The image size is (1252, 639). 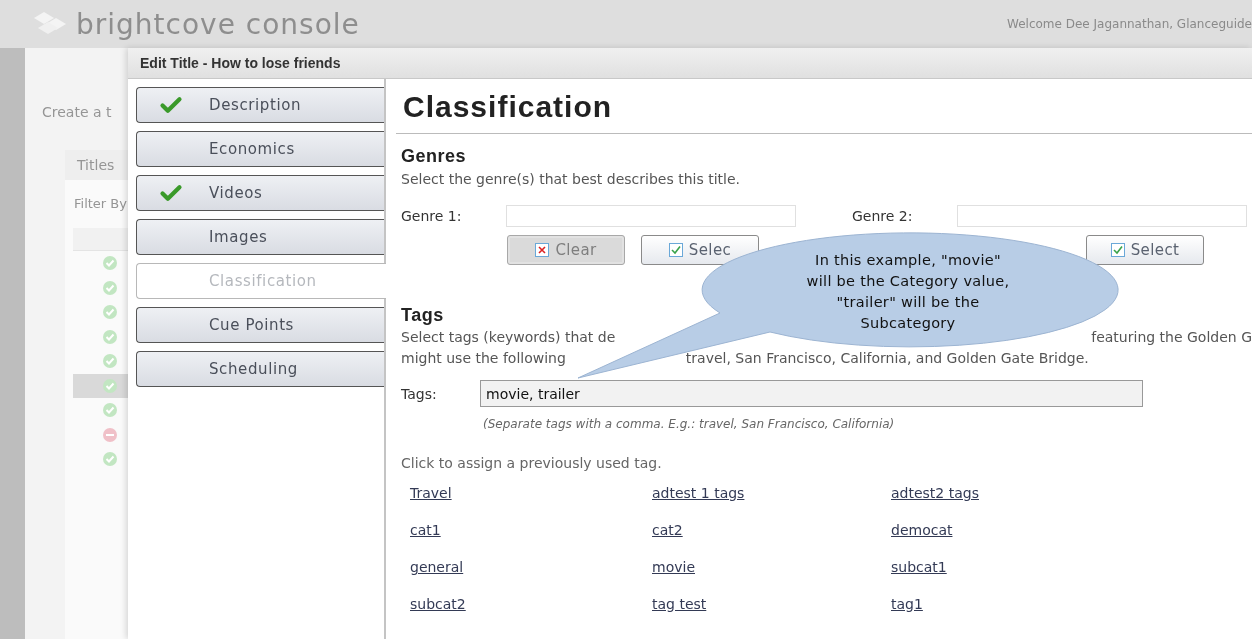 What do you see at coordinates (811, 393) in the screenshot?
I see `tags-field: movie, trailer` at bounding box center [811, 393].